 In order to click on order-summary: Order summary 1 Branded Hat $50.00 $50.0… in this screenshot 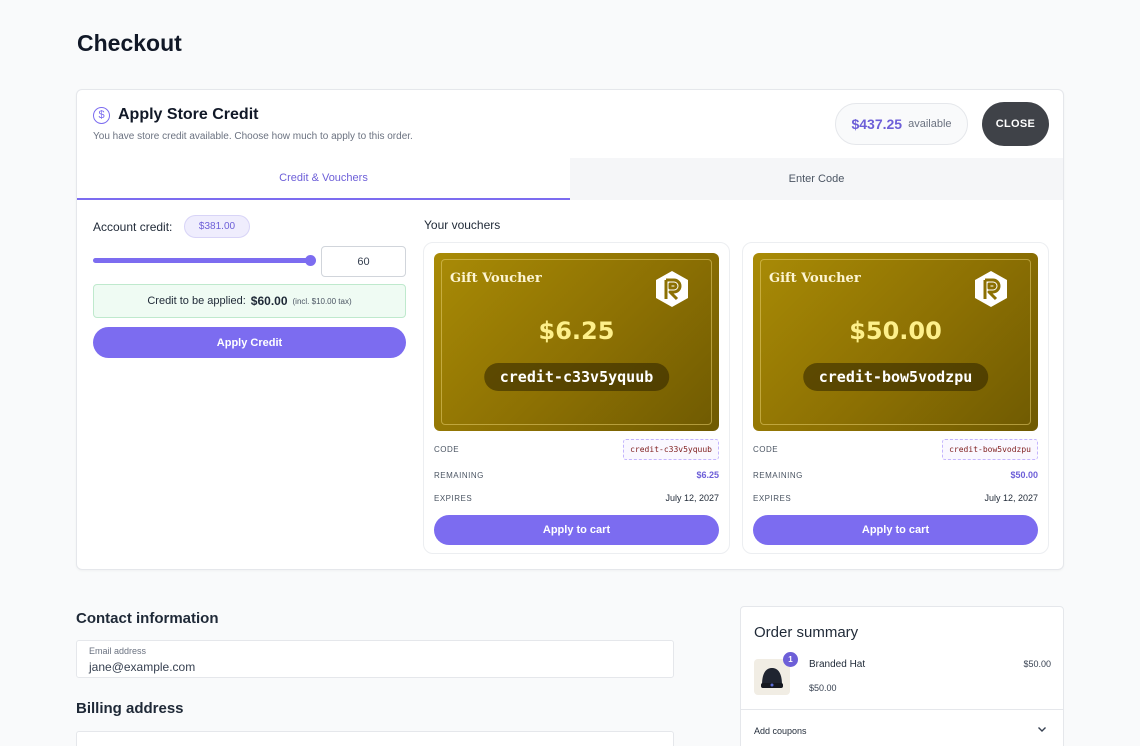, I will do `click(902, 676)`.